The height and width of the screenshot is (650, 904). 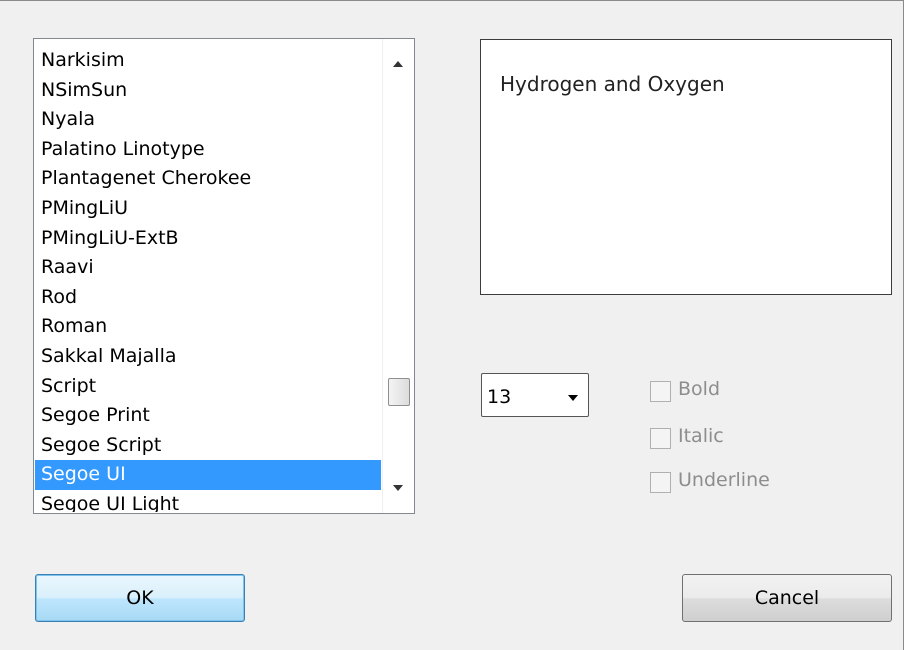 I want to click on list-item: Rod, so click(x=208, y=298).